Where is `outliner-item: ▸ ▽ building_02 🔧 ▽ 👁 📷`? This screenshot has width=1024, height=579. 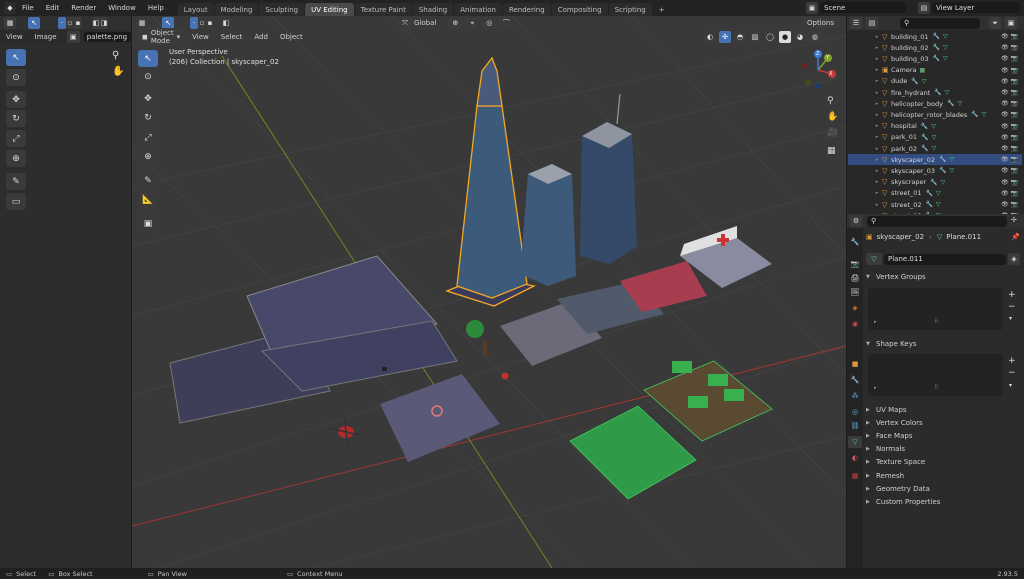 outliner-item: ▸ ▽ building_02 🔧 ▽ 👁 📷 is located at coordinates (935, 47).